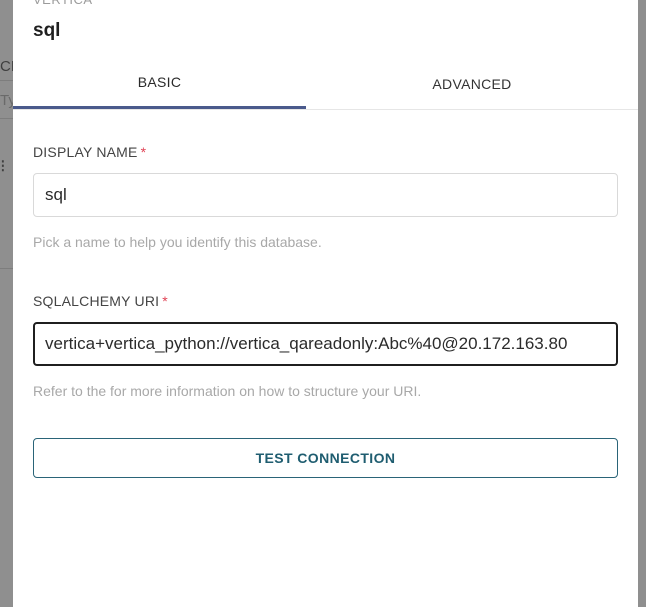 This screenshot has height=607, width=646. I want to click on sqlalchemy-uri-label: SQLALCHEMY URI *, so click(100, 301).